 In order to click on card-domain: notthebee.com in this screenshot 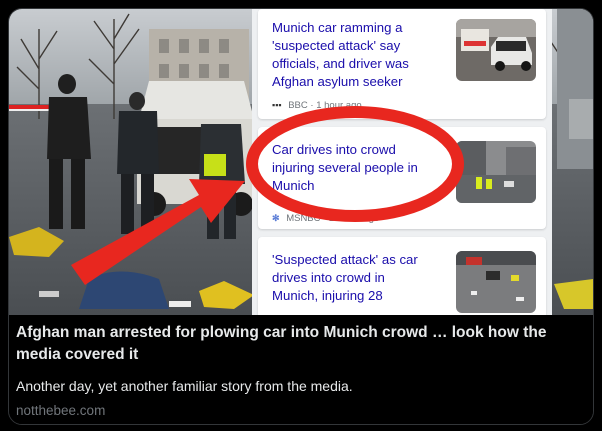, I will do `click(60, 411)`.